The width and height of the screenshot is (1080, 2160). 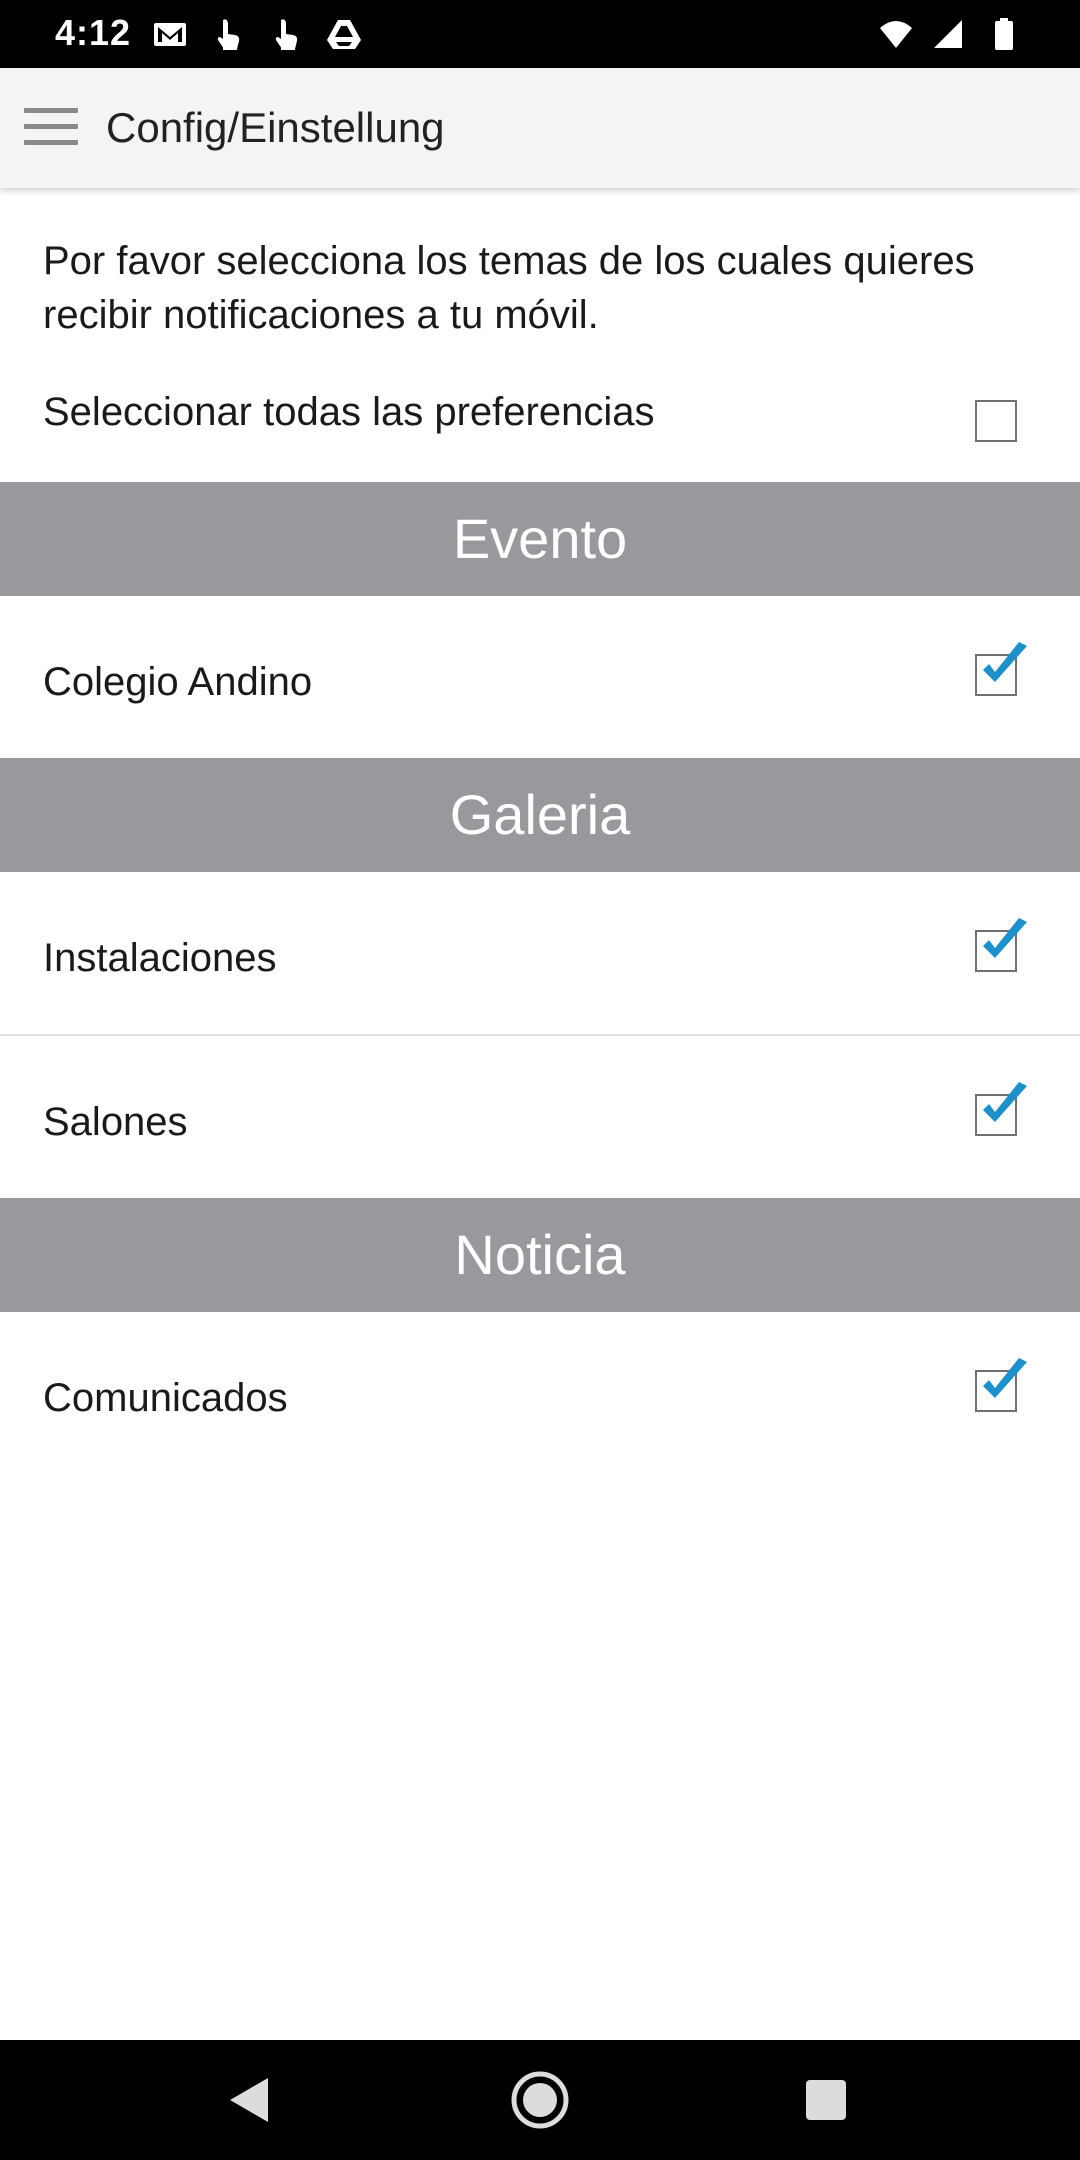 I want to click on list-item-instalaciones: Instalaciones, so click(x=540, y=953).